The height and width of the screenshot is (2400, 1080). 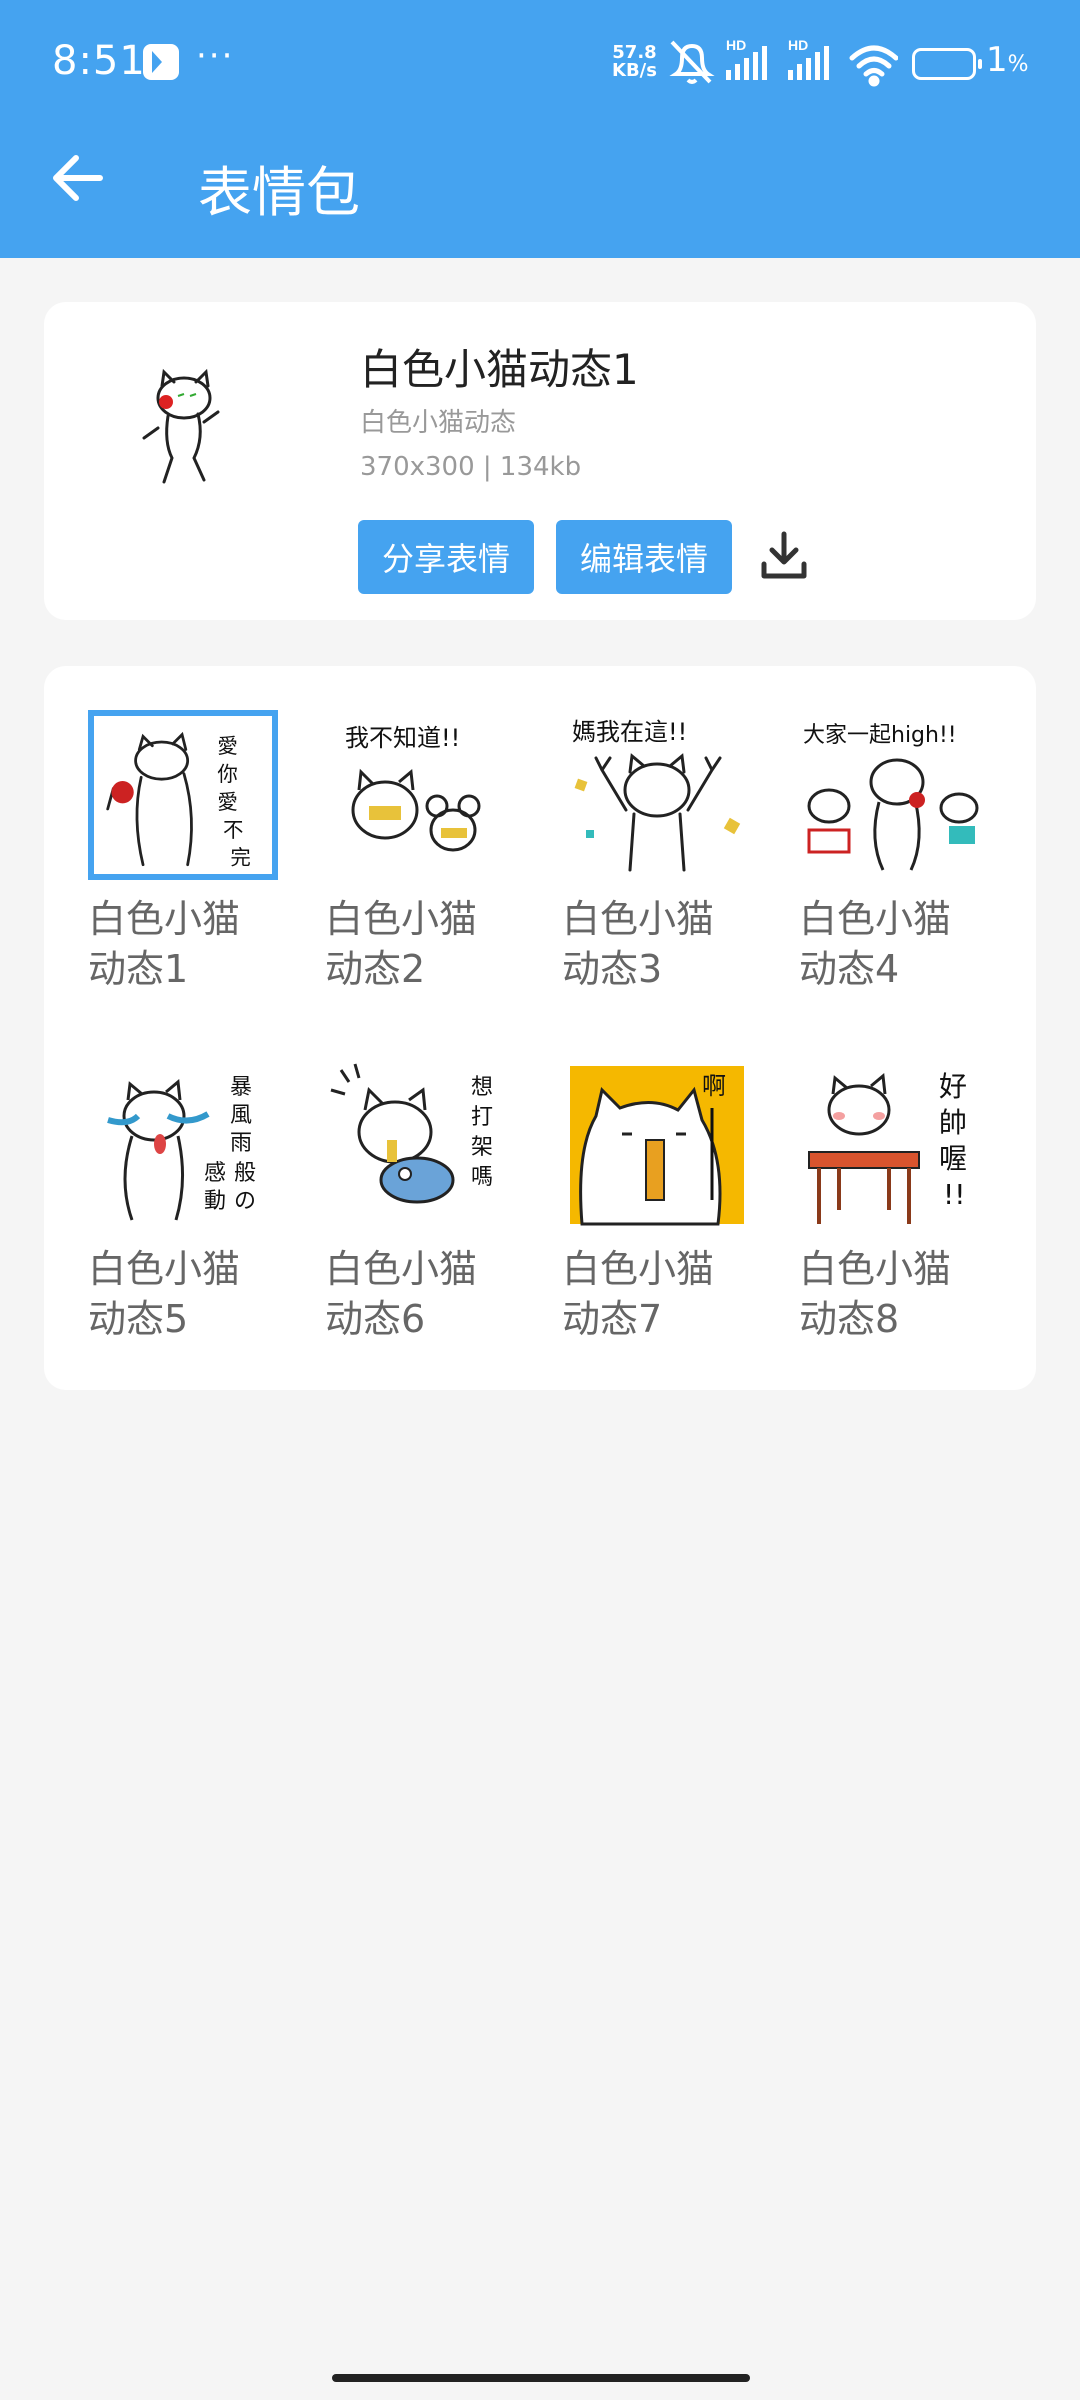 What do you see at coordinates (808, 58) in the screenshot?
I see `signal-icon-2: HD` at bounding box center [808, 58].